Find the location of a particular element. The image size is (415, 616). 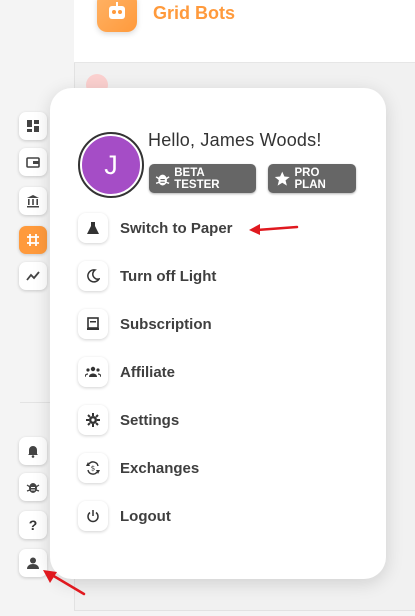

page-title: Grid Bots is located at coordinates (194, 13).